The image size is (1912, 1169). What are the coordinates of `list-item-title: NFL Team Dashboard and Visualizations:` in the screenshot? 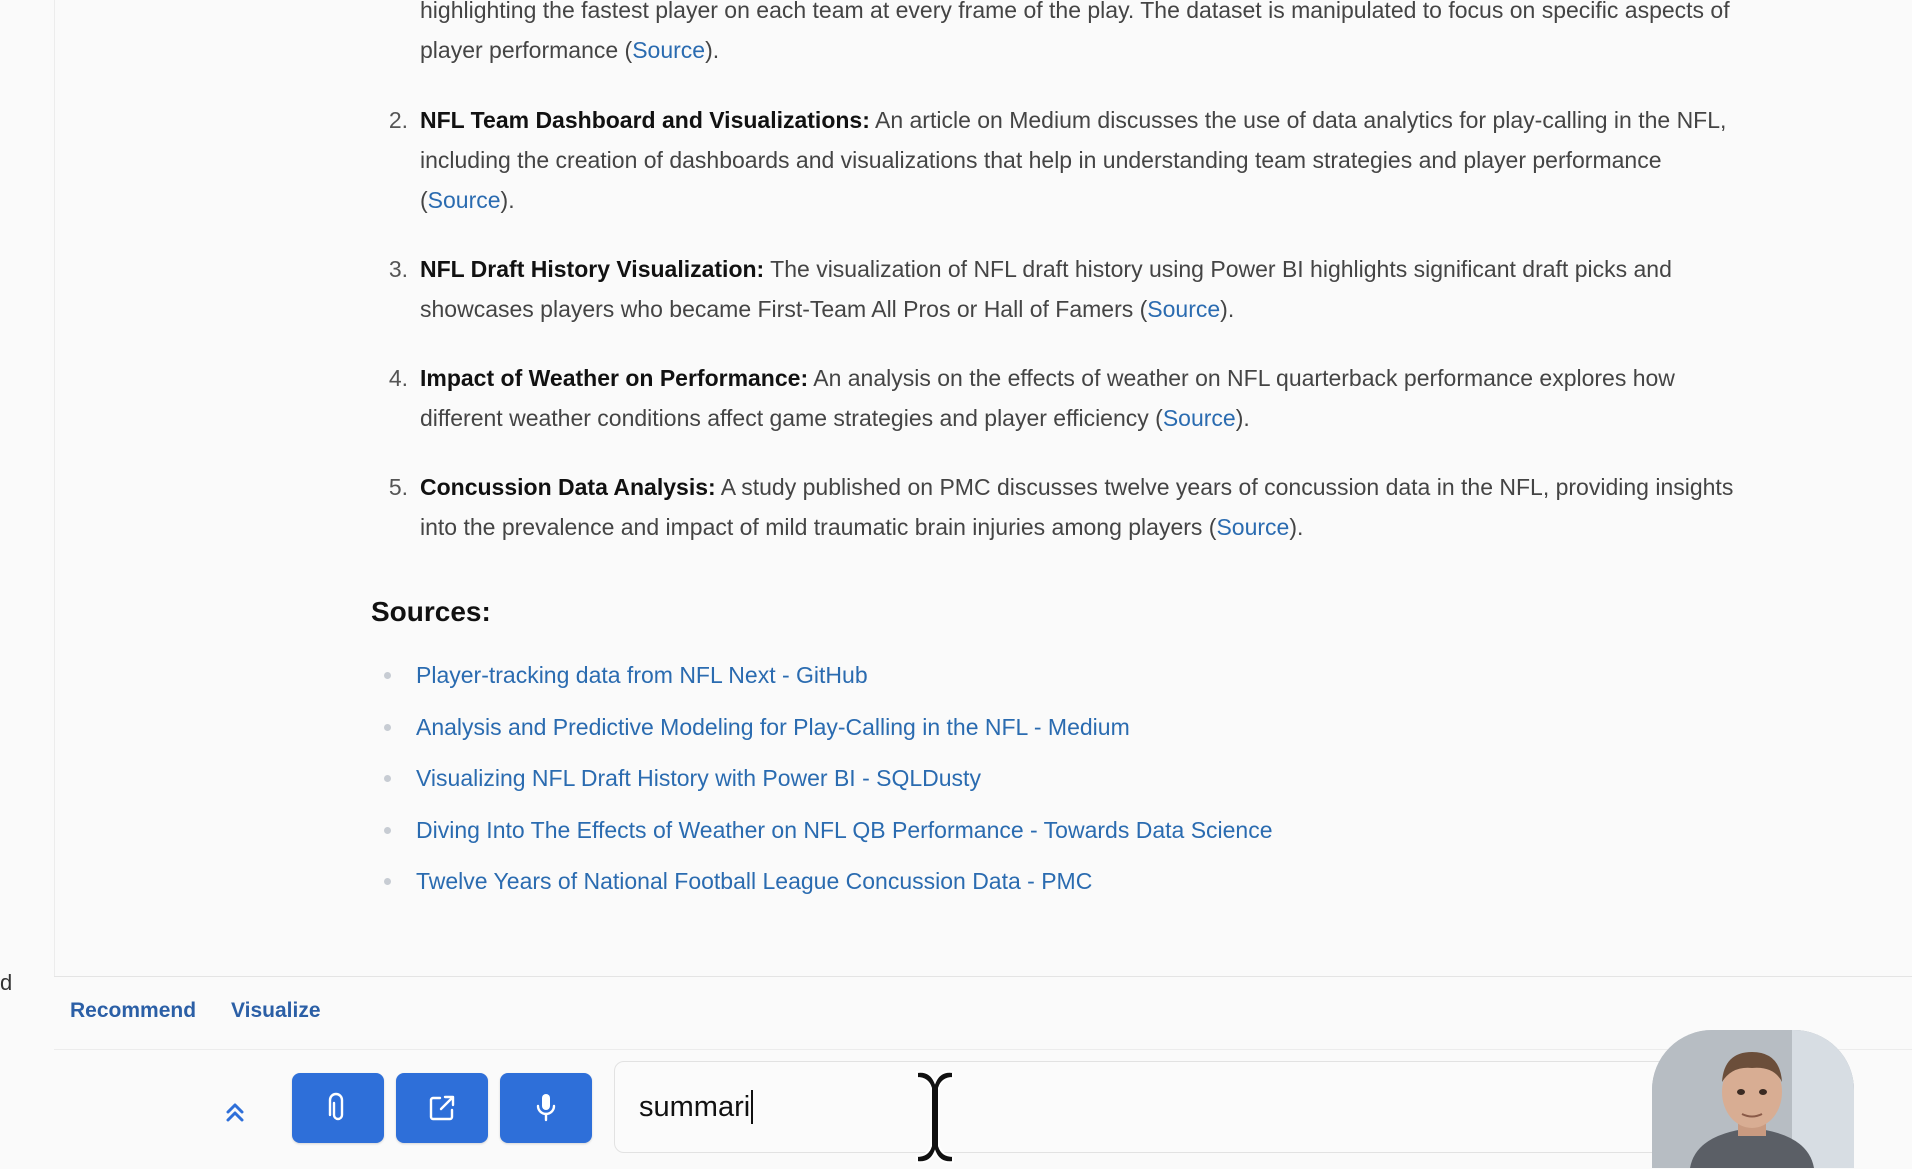 It's located at (645, 120).